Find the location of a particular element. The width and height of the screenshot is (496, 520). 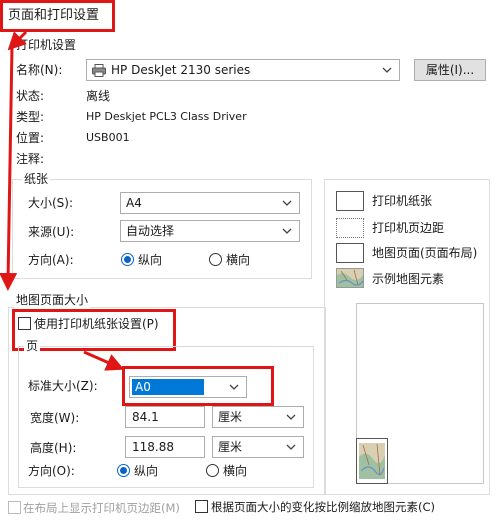

arrow-to-standard-size is located at coordinates (104, 360).